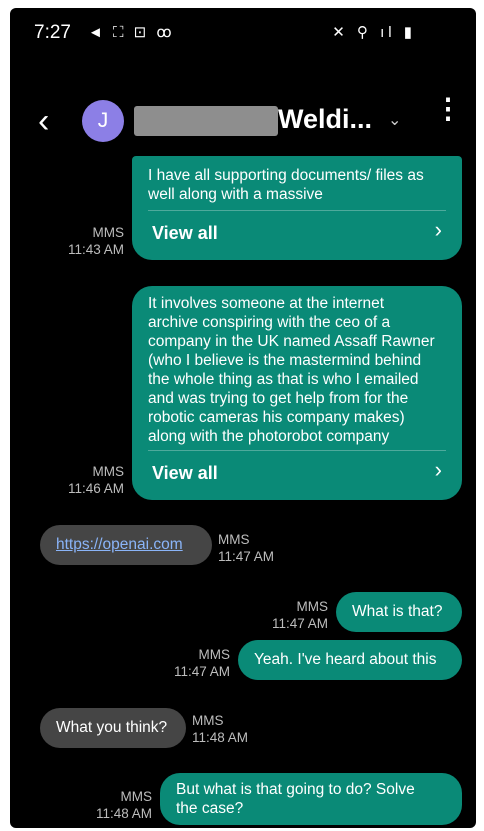 The height and width of the screenshot is (831, 484). I want to click on message-text: What you think?, so click(112, 727).